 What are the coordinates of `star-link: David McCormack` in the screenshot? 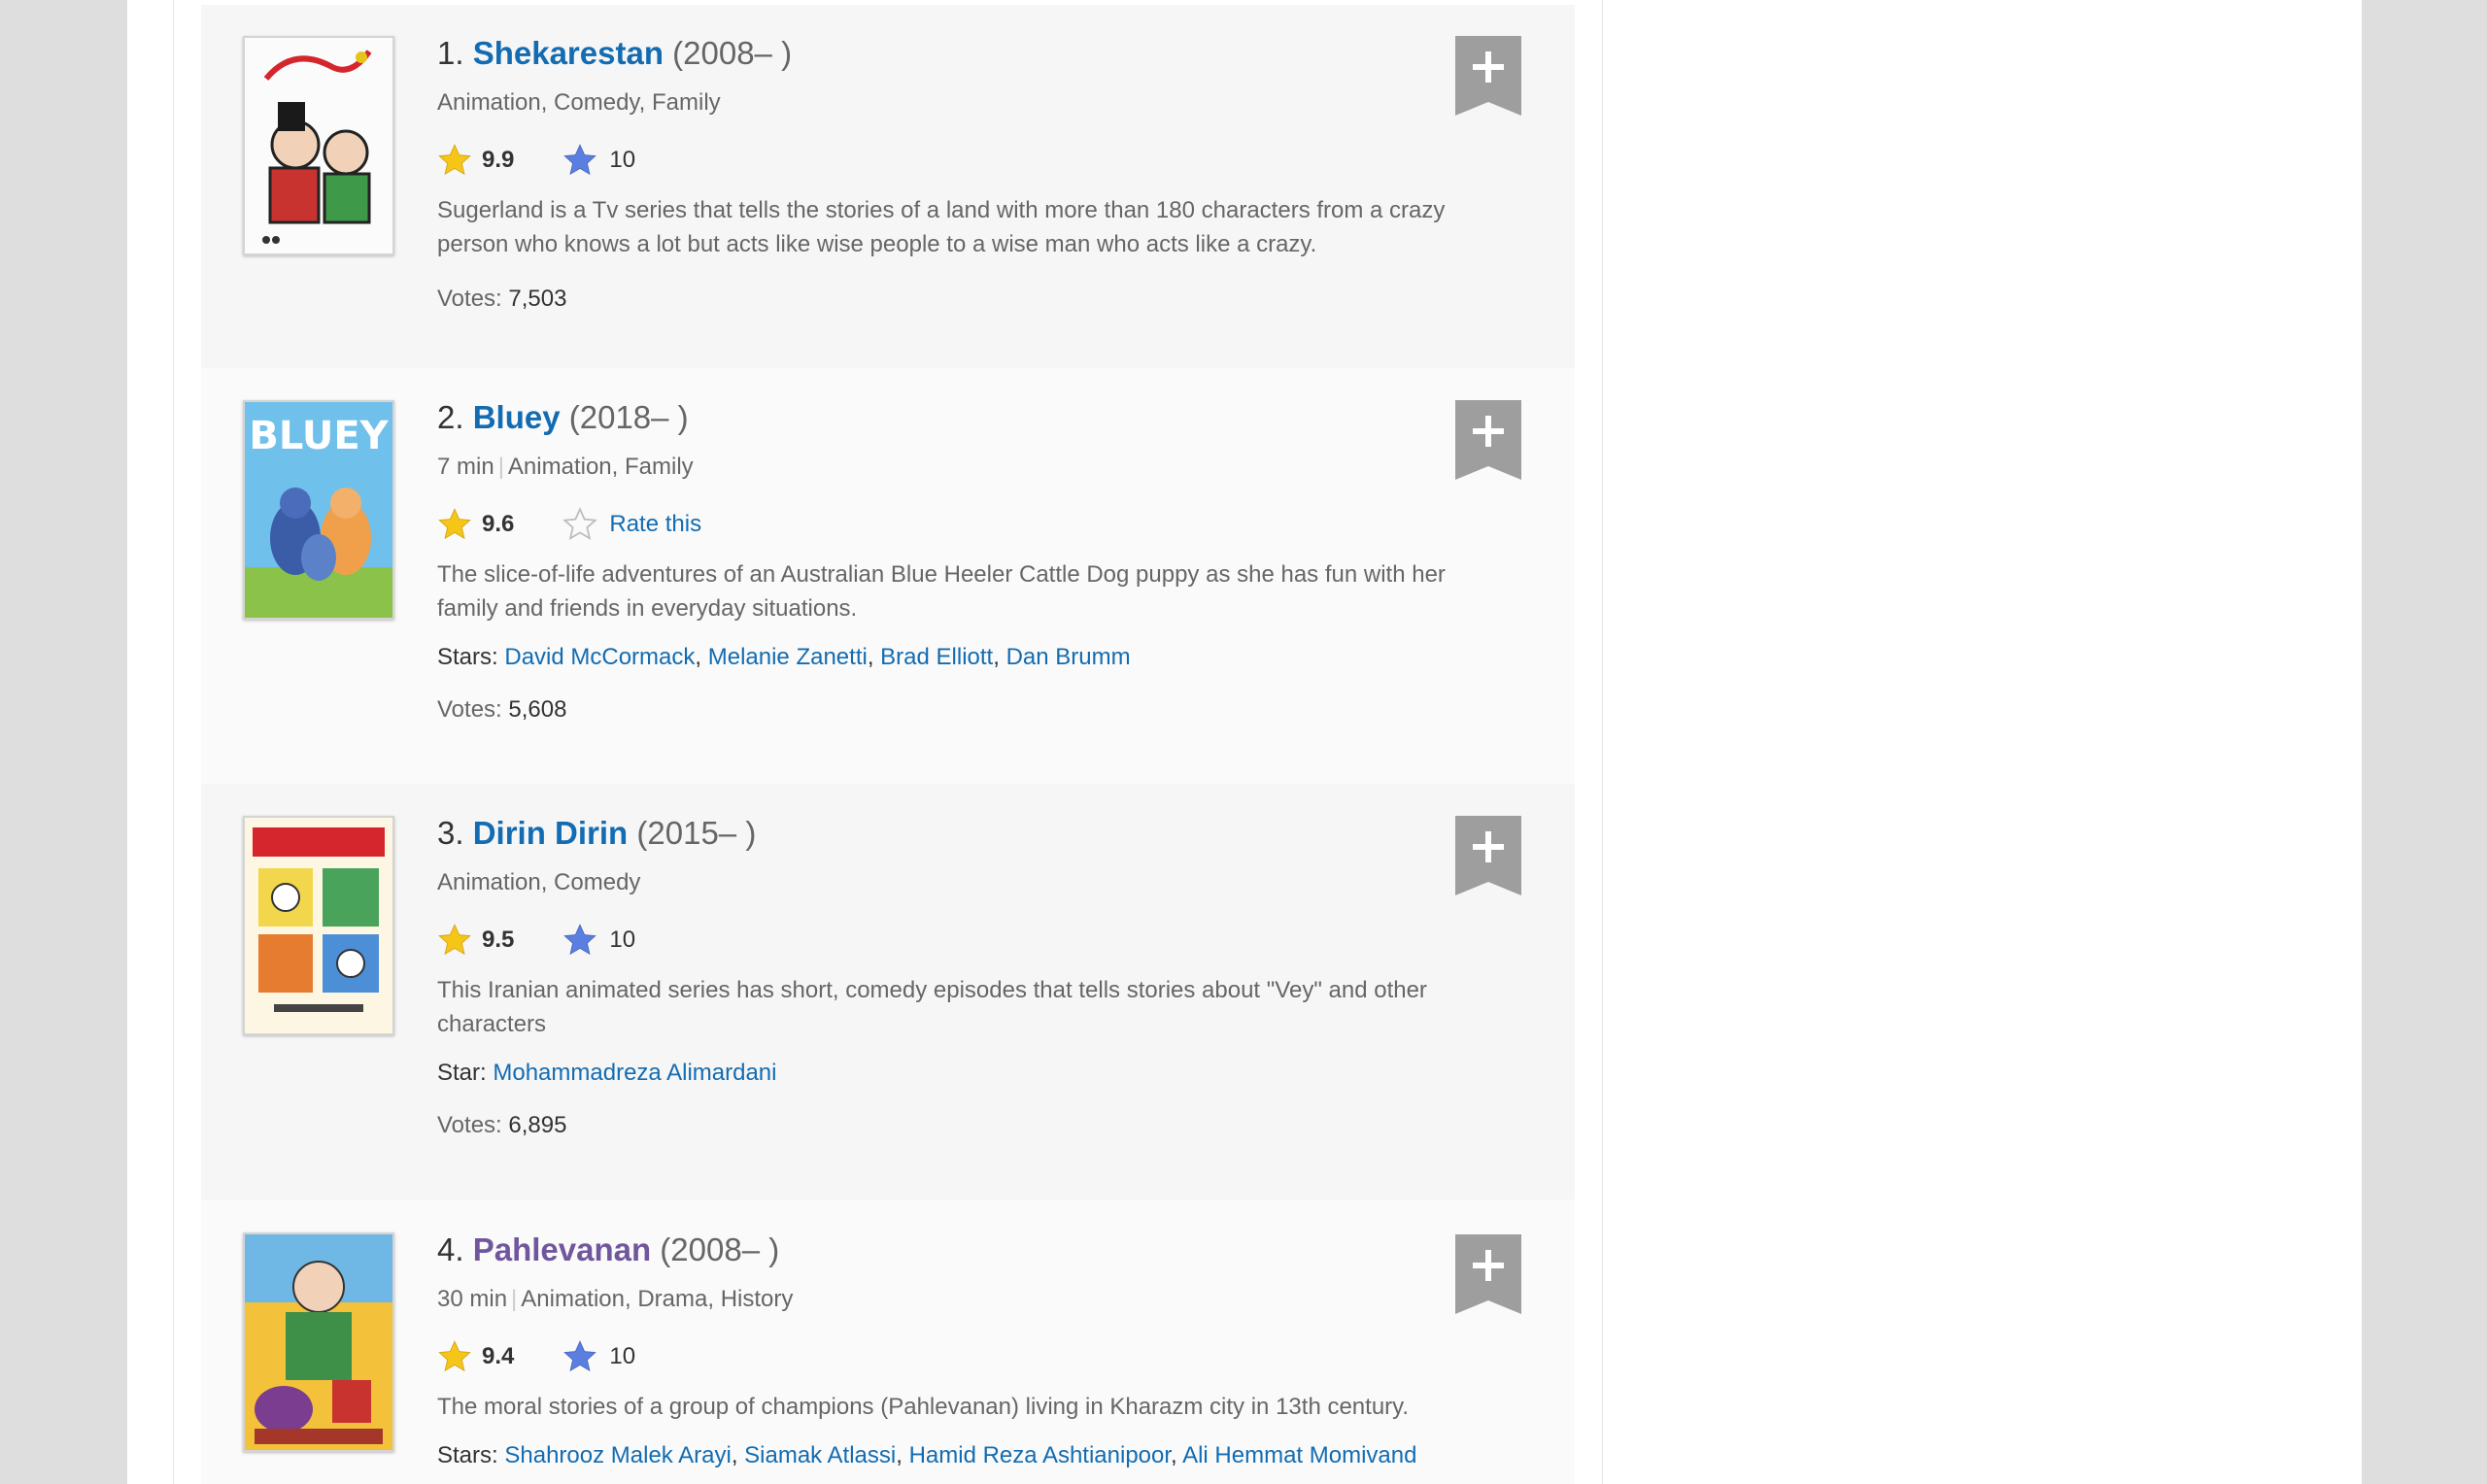 It's located at (599, 657).